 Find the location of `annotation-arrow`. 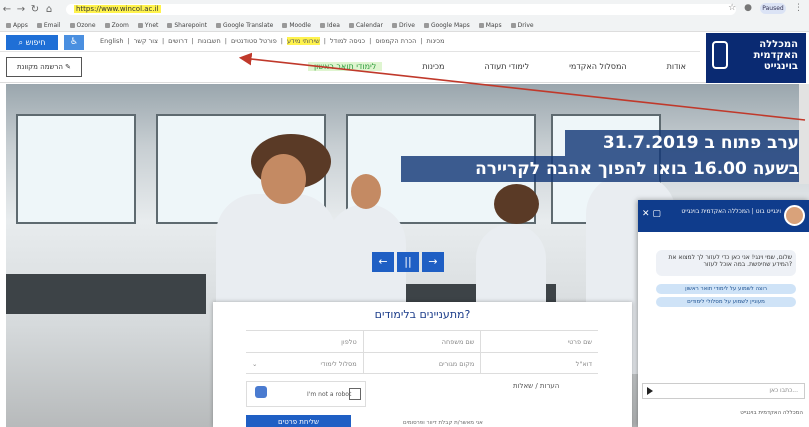

annotation-arrow is located at coordinates (522, 86).